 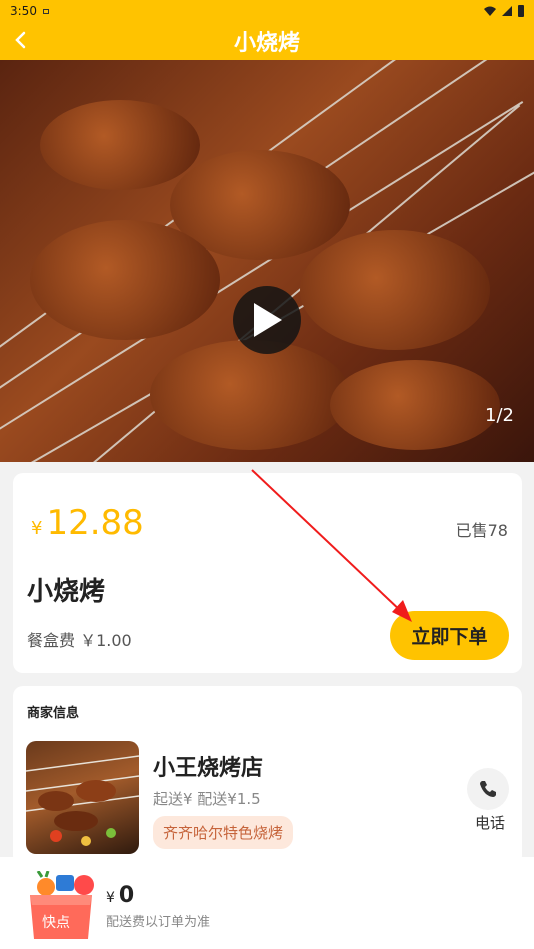 What do you see at coordinates (66, 592) in the screenshot?
I see `product-name: 小烧烤` at bounding box center [66, 592].